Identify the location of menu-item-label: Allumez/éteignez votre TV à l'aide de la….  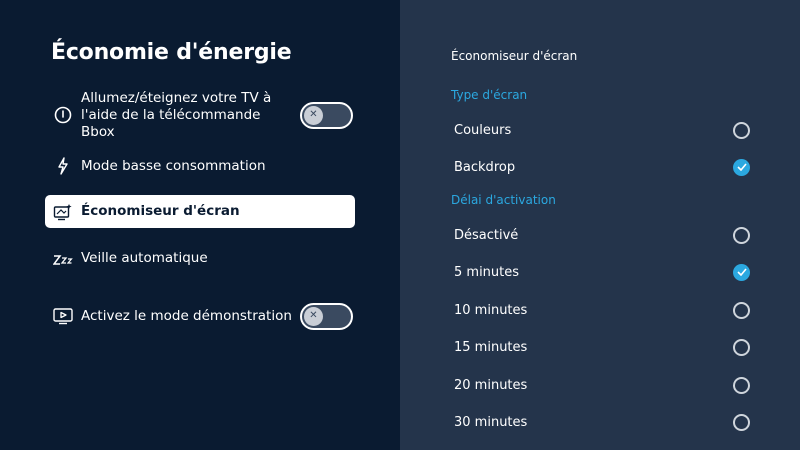
(176, 114).